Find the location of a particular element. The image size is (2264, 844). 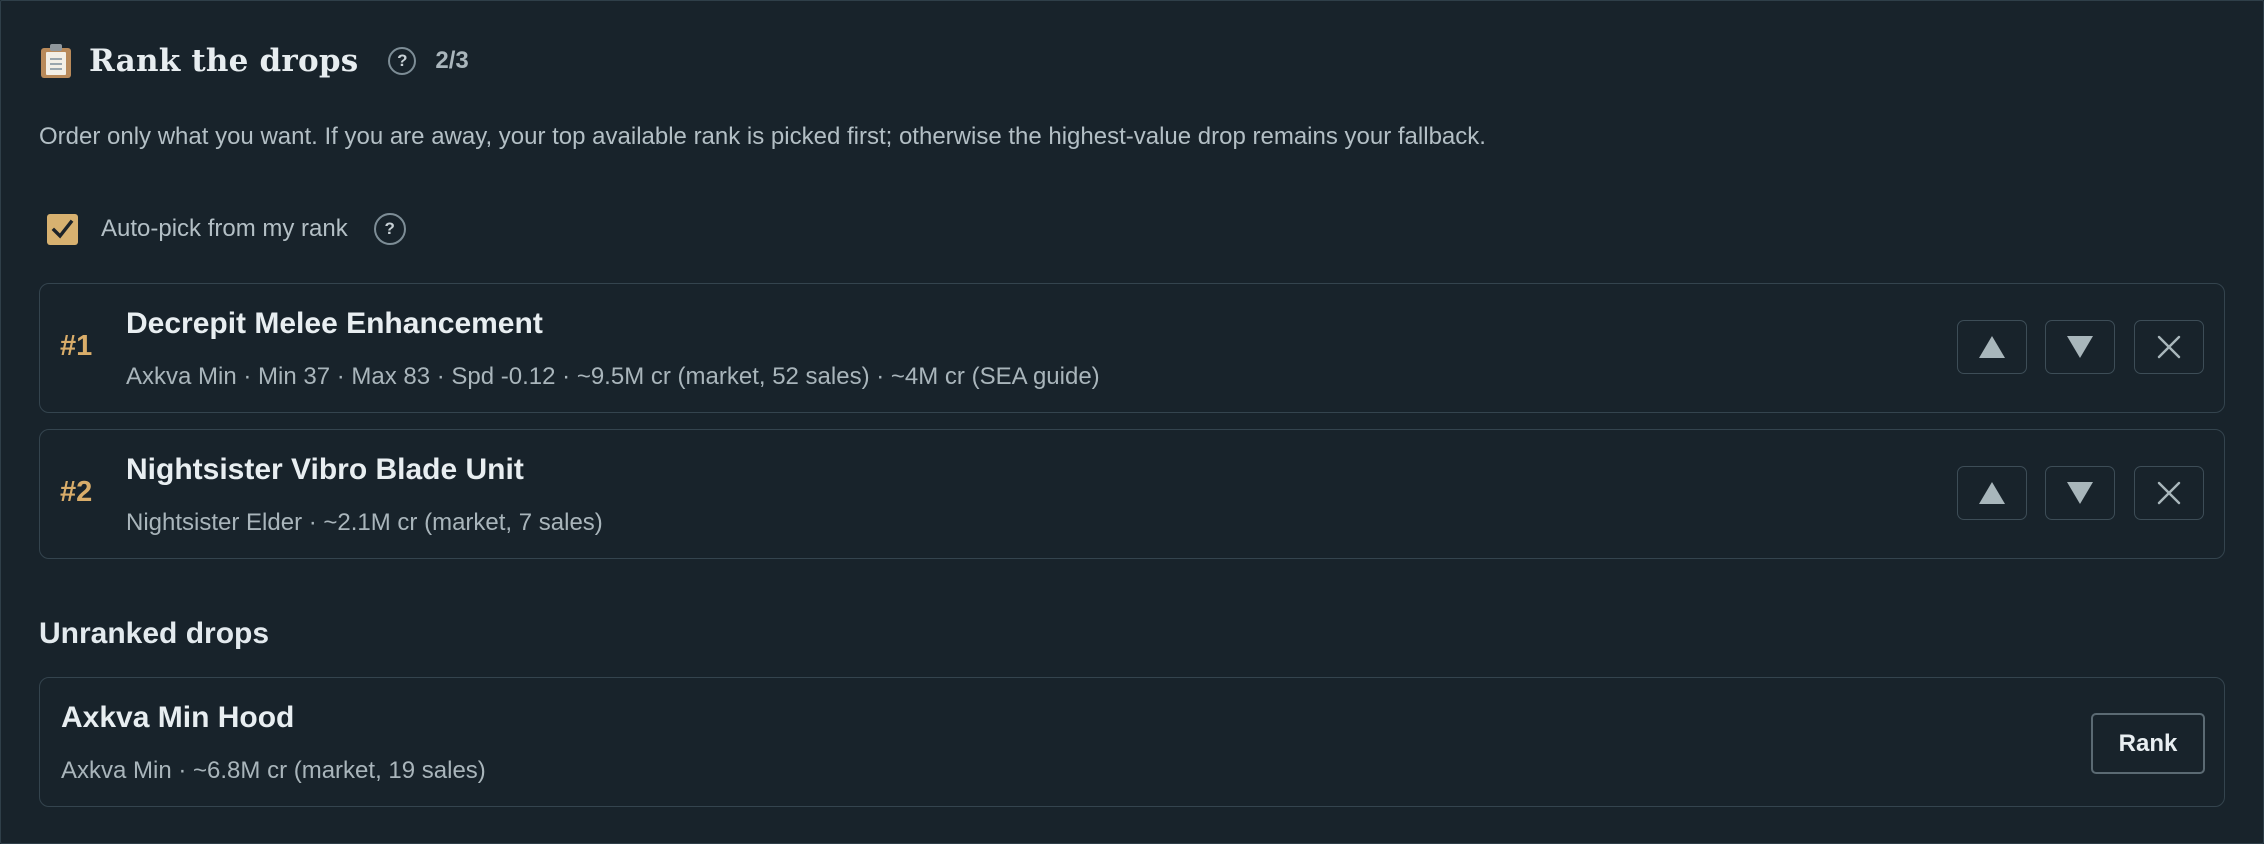

rank-number: #2 is located at coordinates (76, 492).